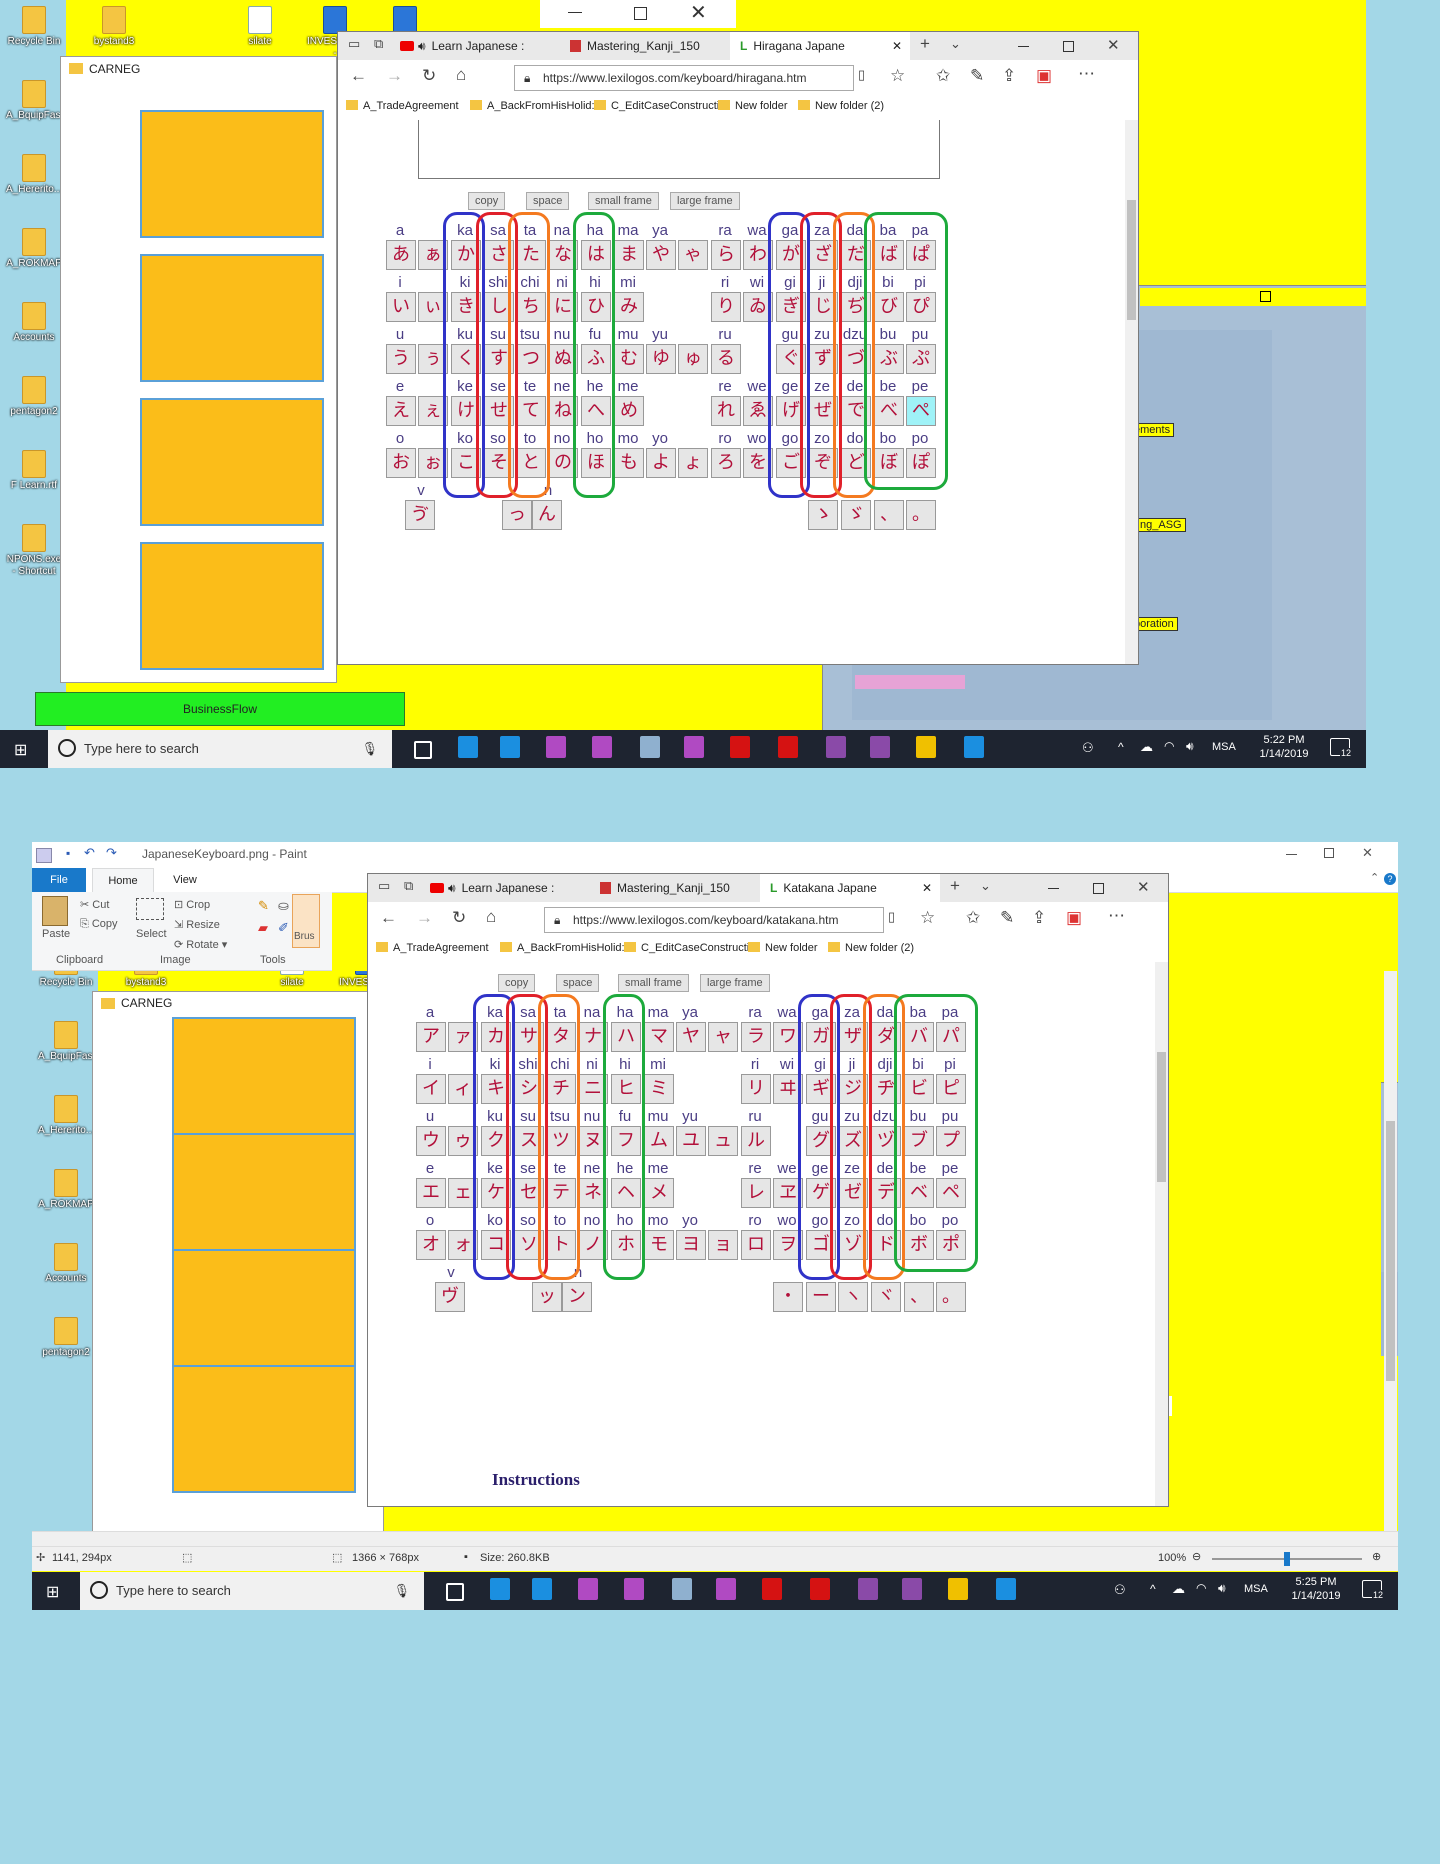 The width and height of the screenshot is (1440, 1864). I want to click on people-icon: ⚇, so click(1088, 748).